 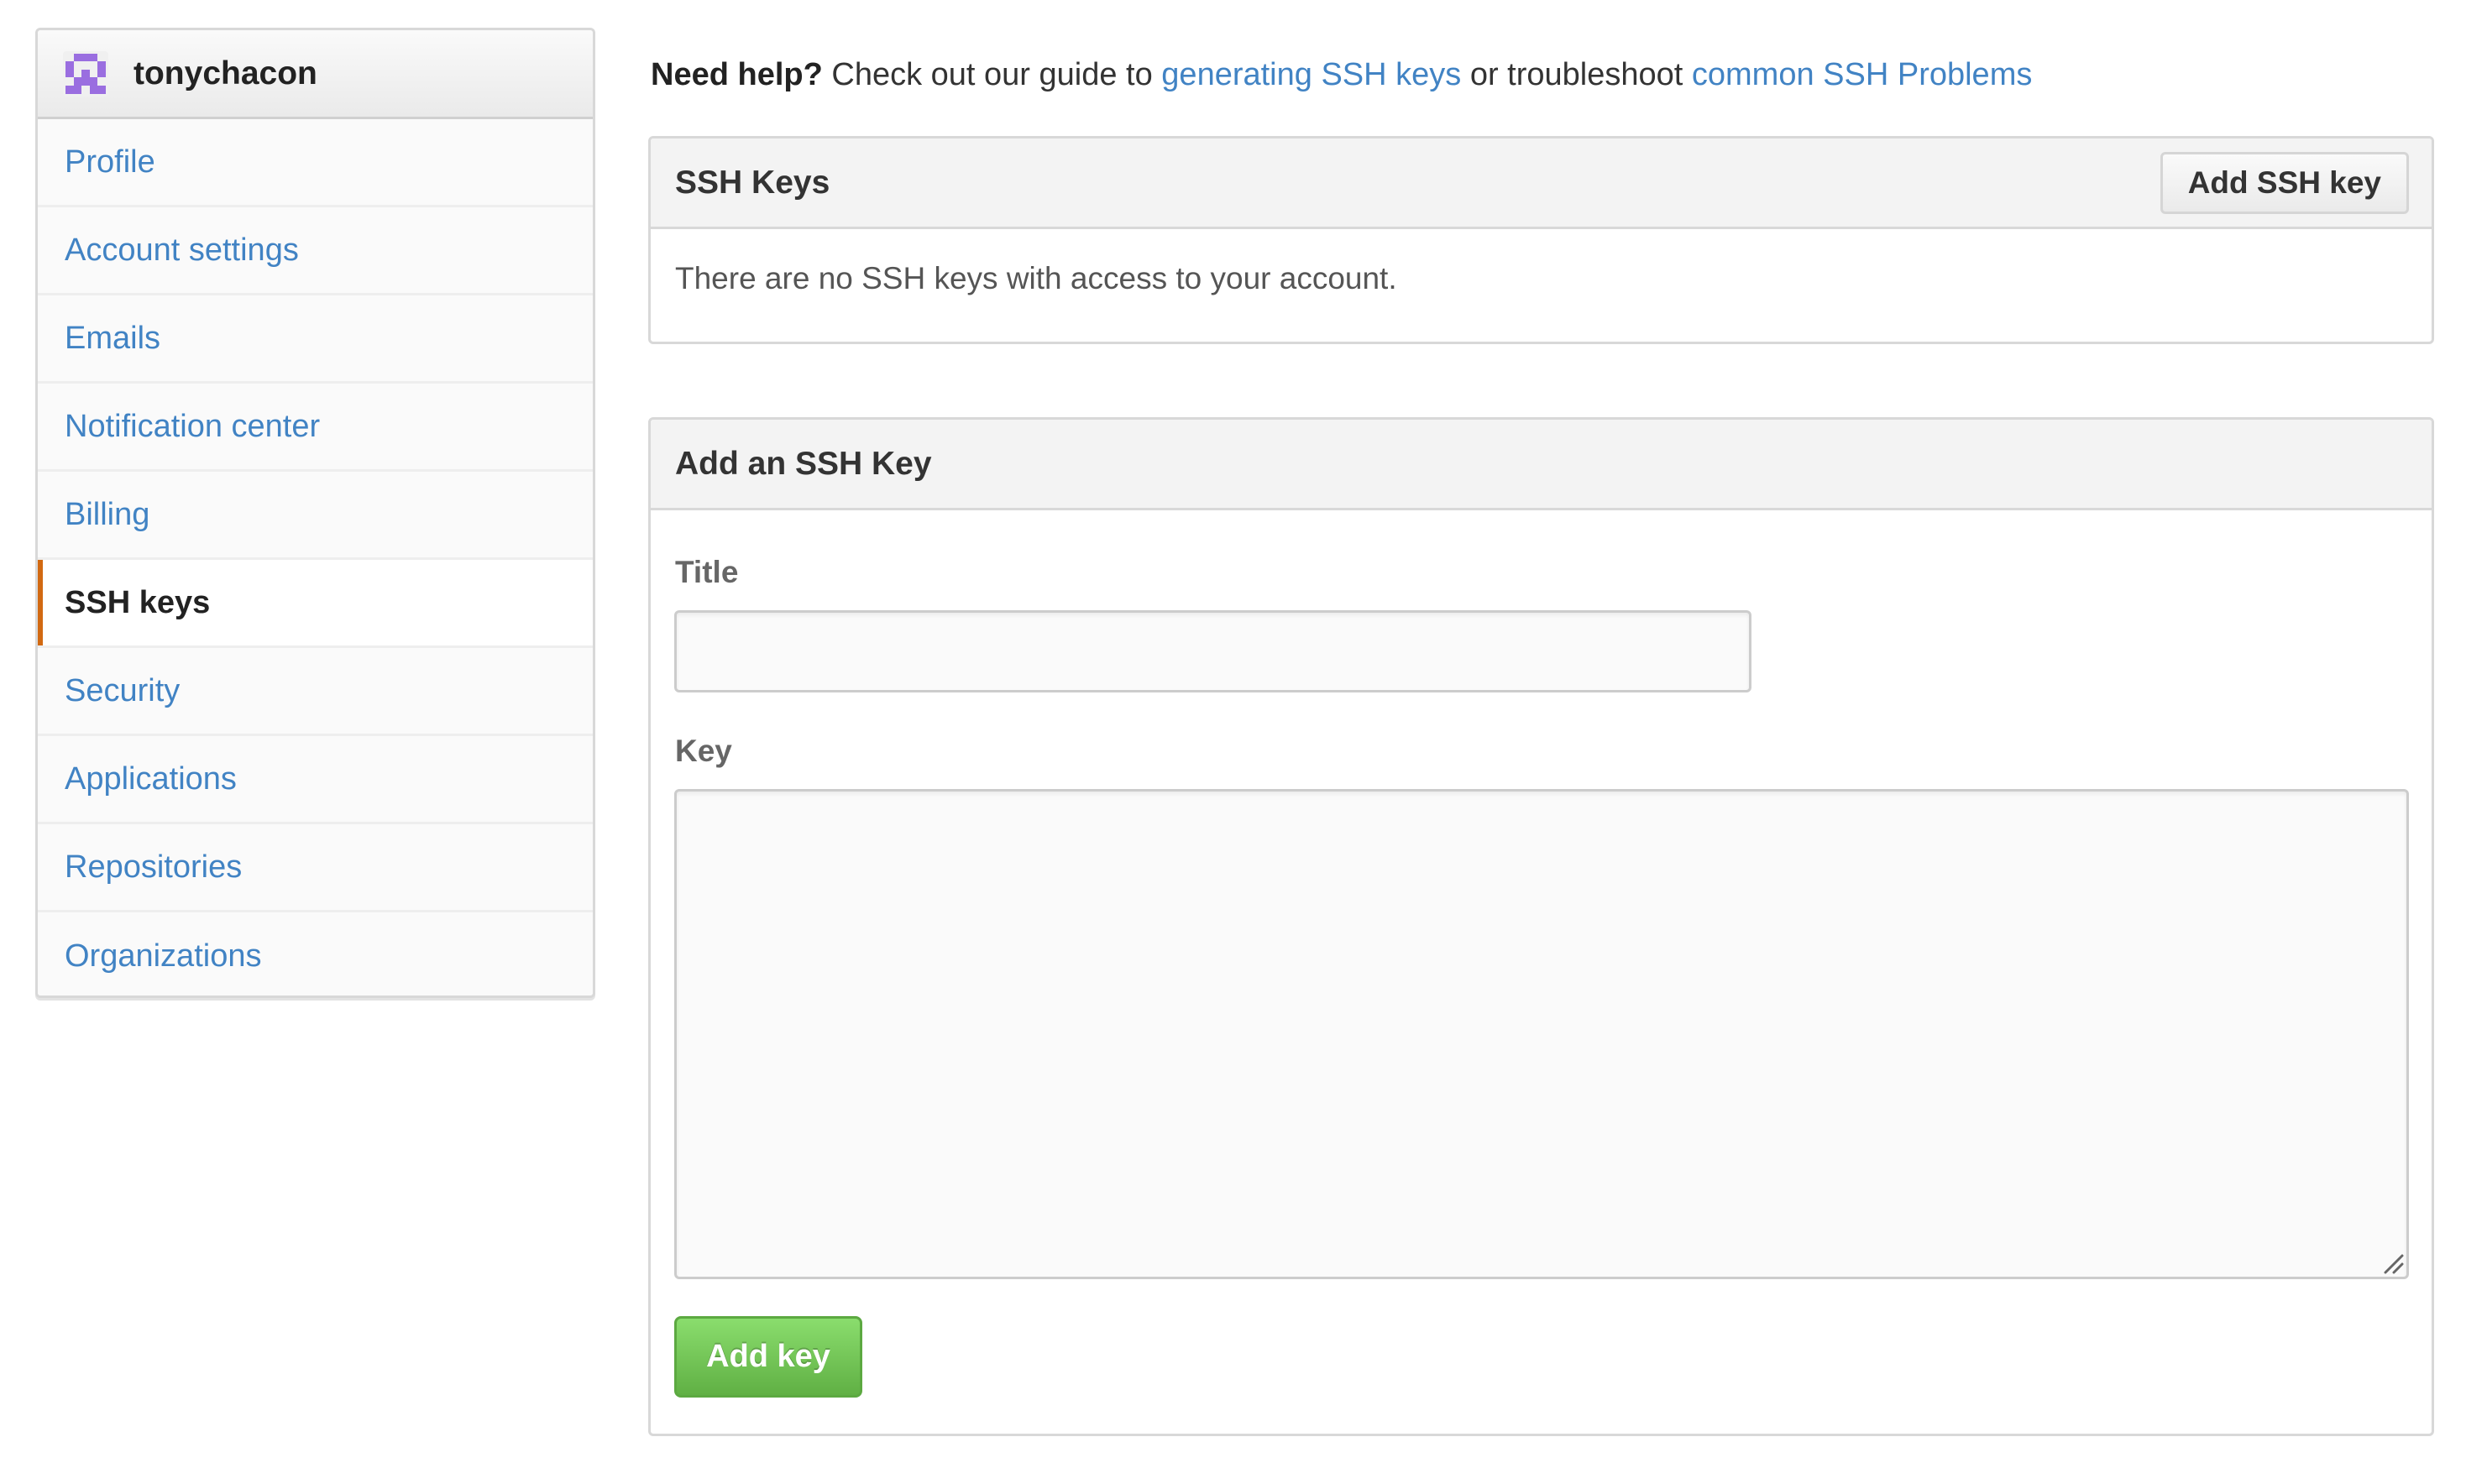 What do you see at coordinates (193, 426) in the screenshot?
I see `sidebar-item-label: Notification center` at bounding box center [193, 426].